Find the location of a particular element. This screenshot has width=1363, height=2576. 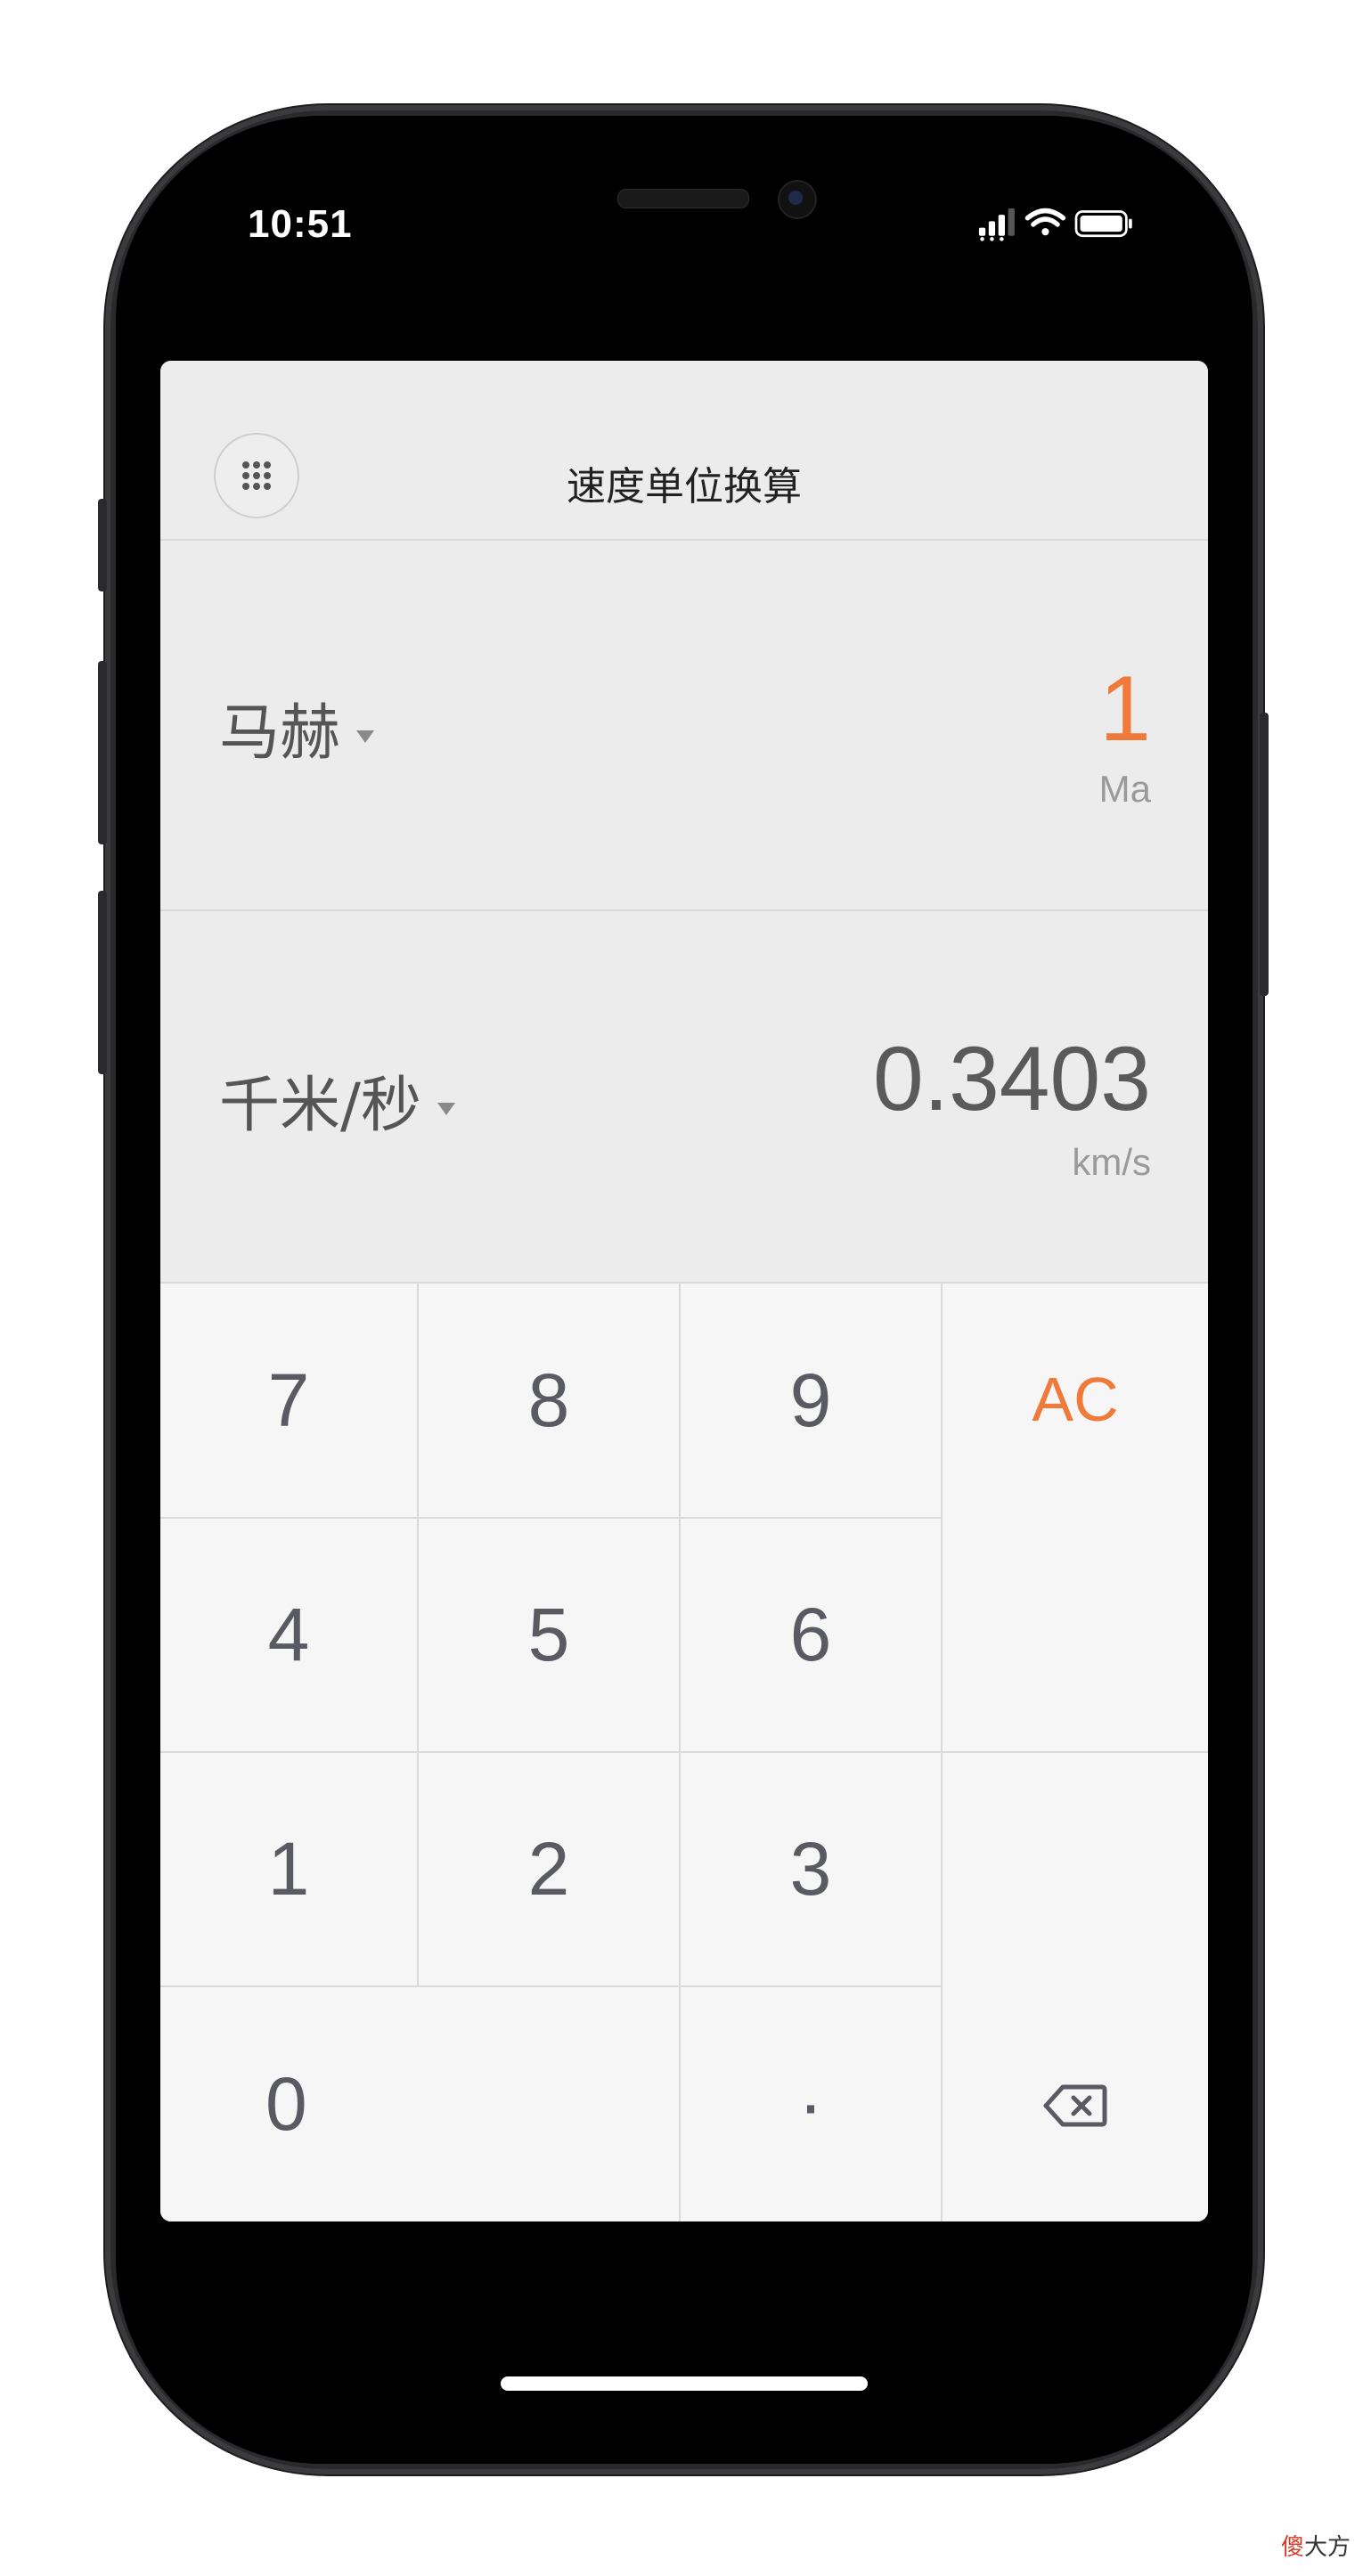

from-unit-name: 马赫 is located at coordinates (280, 734).